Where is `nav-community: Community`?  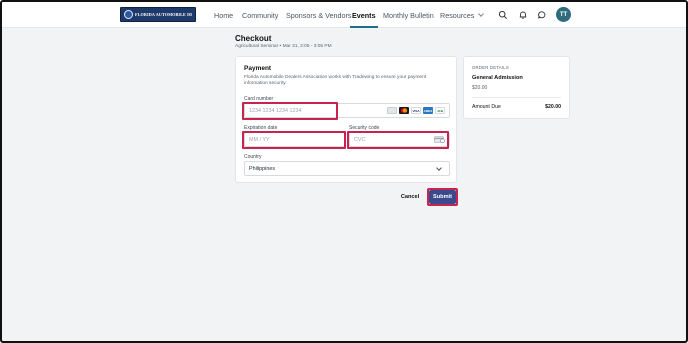
nav-community: Community is located at coordinates (260, 15).